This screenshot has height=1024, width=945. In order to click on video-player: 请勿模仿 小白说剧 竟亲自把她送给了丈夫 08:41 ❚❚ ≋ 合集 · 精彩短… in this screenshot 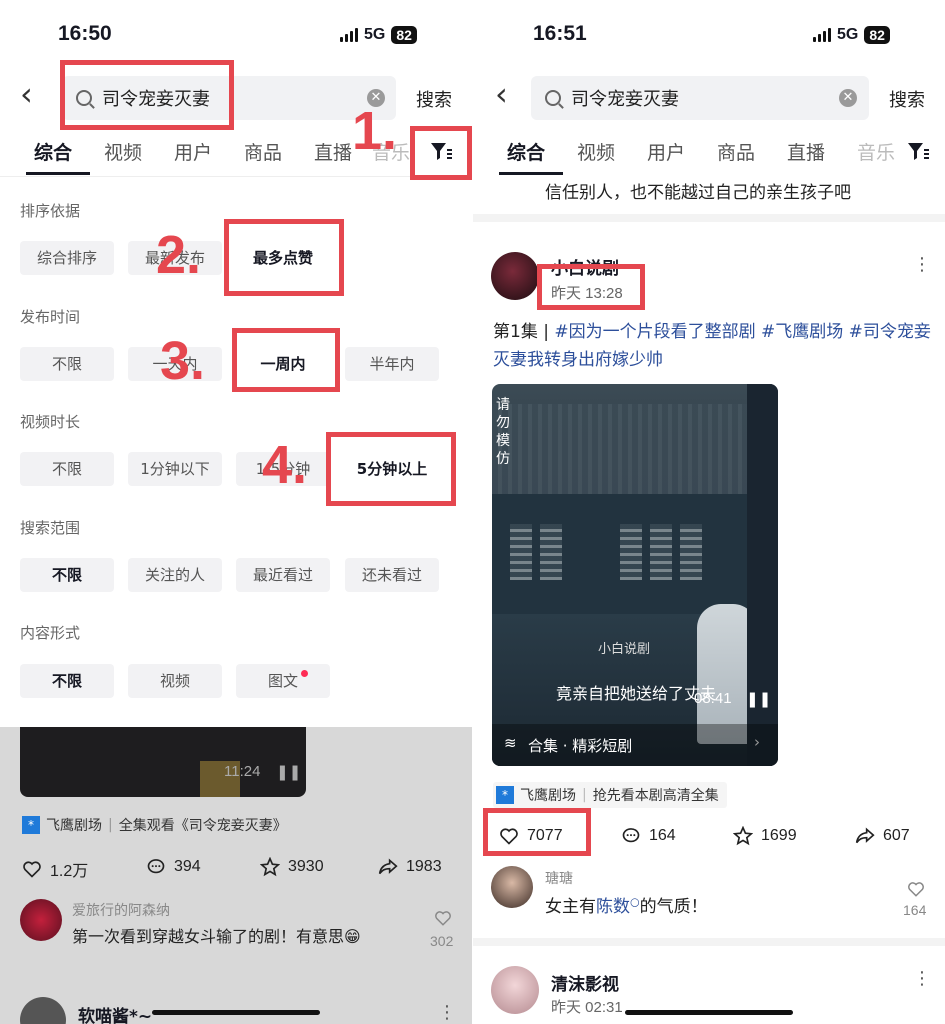, I will do `click(635, 575)`.